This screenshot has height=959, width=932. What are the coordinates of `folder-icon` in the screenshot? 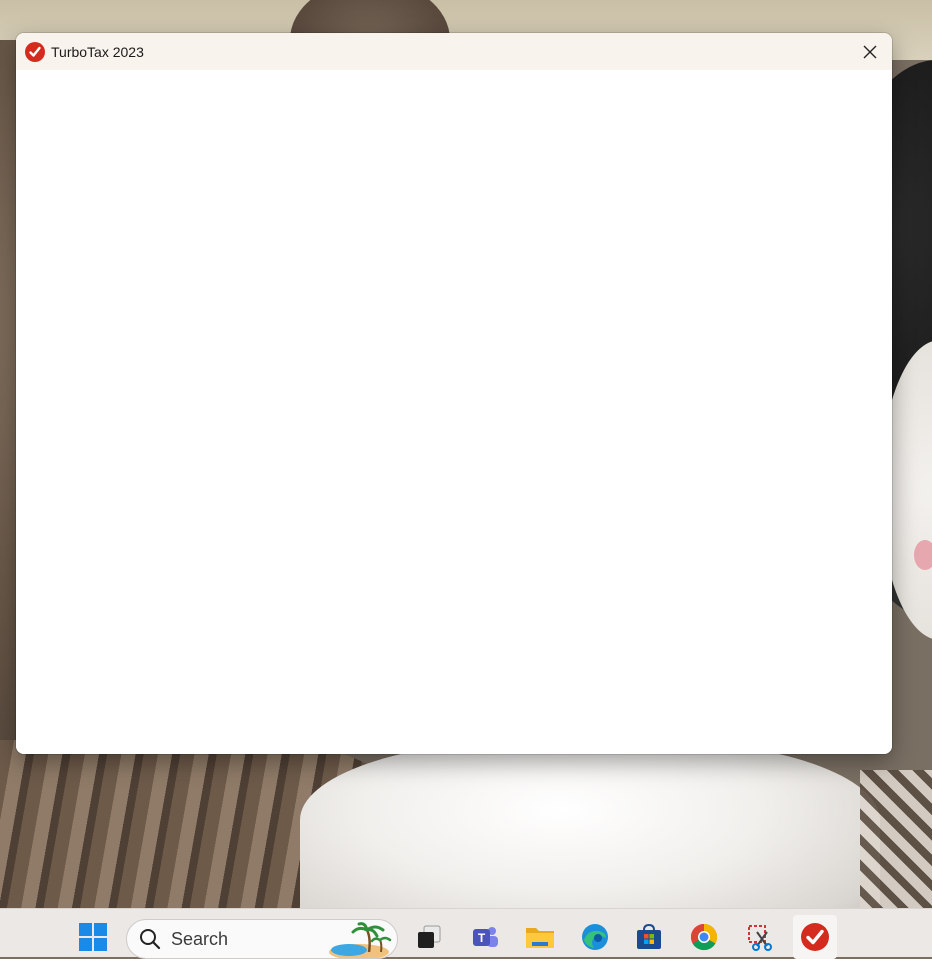 It's located at (540, 938).